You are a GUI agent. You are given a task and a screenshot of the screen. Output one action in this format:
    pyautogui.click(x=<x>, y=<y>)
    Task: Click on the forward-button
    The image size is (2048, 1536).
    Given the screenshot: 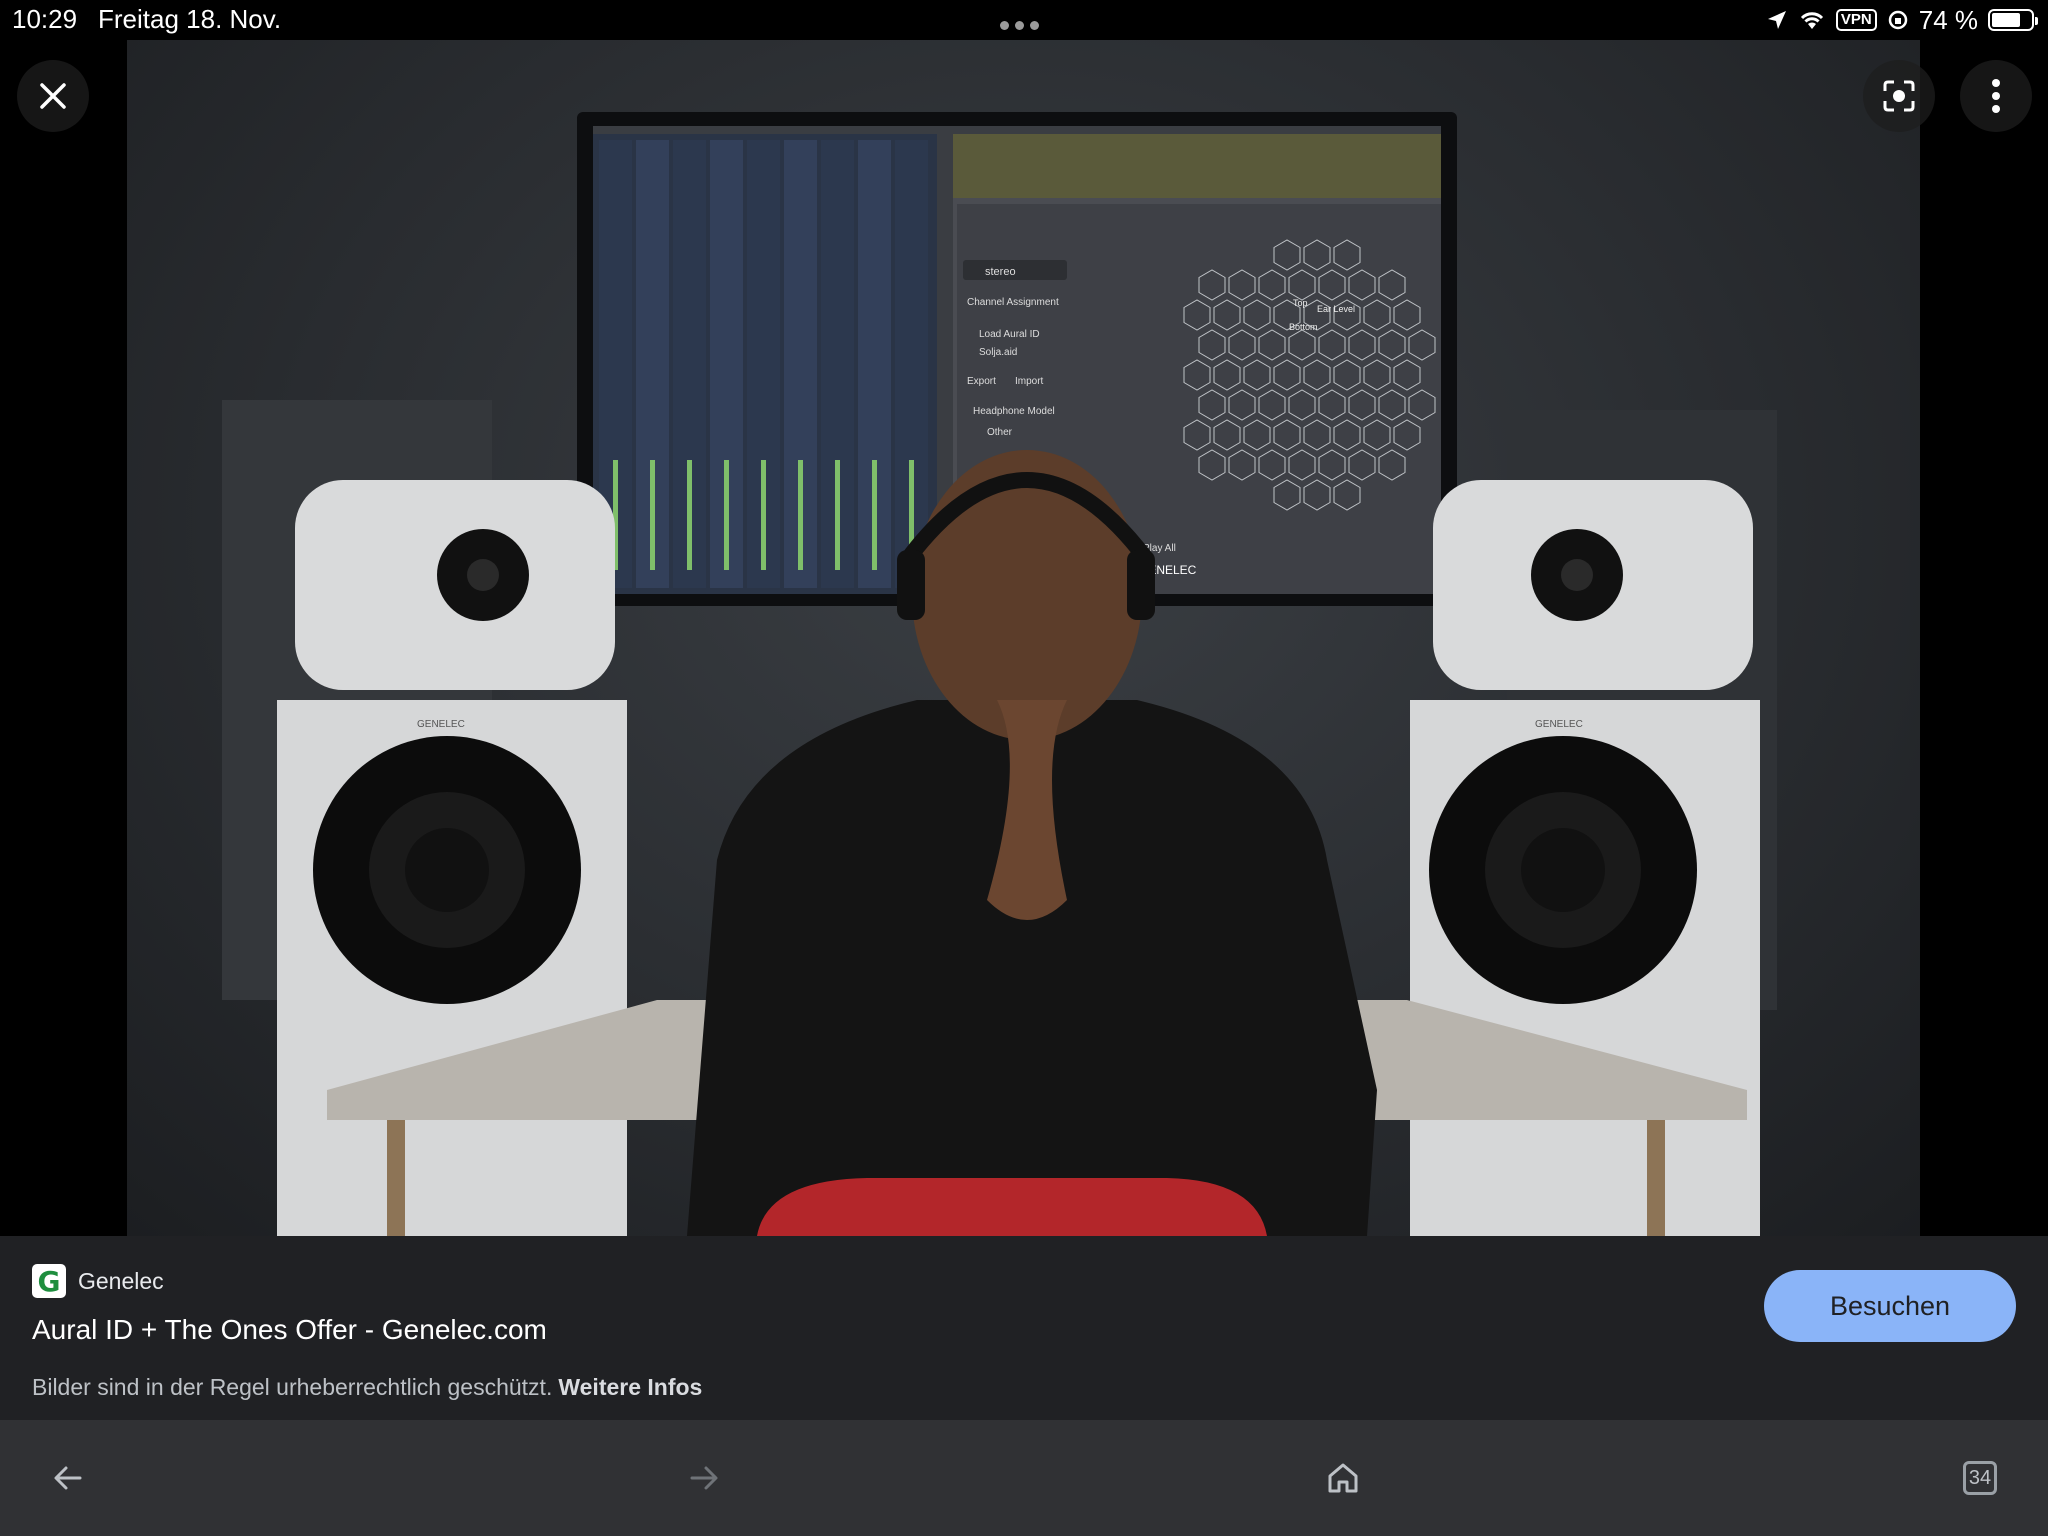 What is the action you would take?
    pyautogui.click(x=704, y=1478)
    